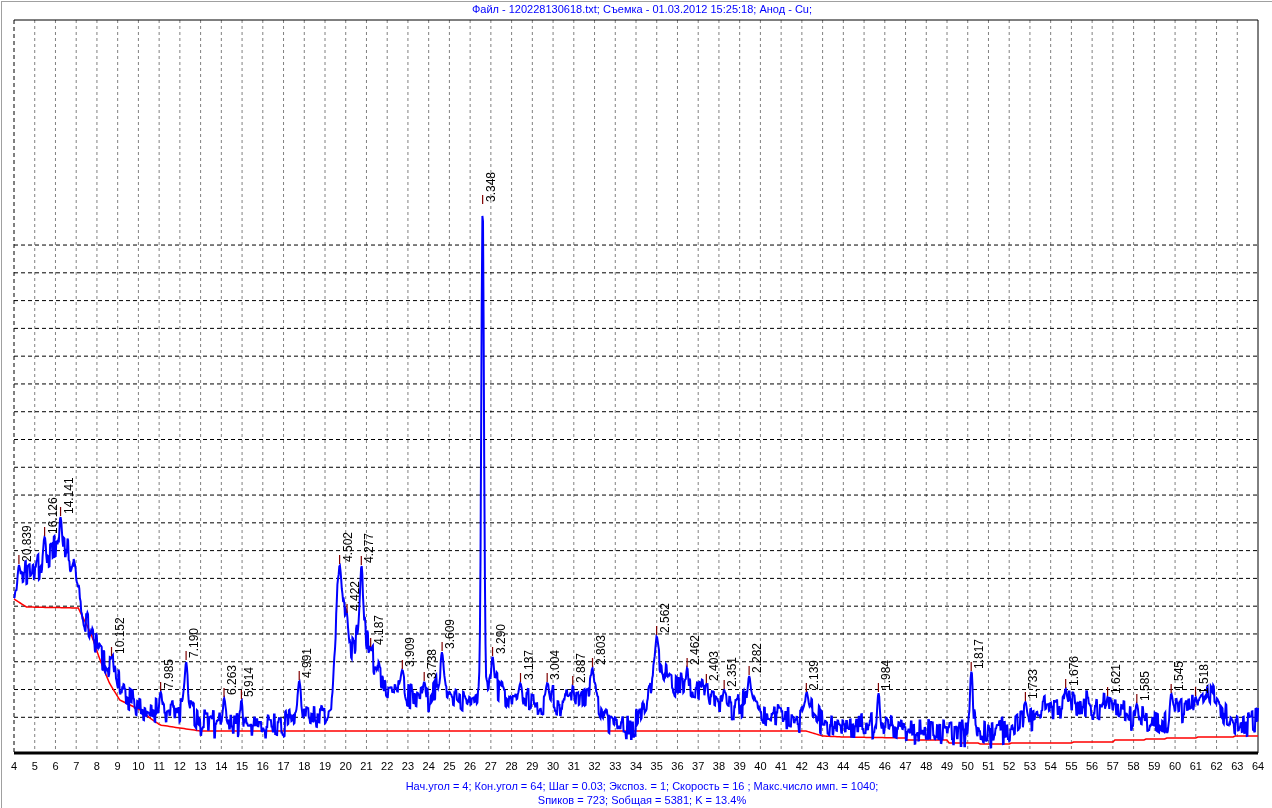 The image size is (1272, 808). What do you see at coordinates (714, 665) in the screenshot?
I see `peak-label: 2.403` at bounding box center [714, 665].